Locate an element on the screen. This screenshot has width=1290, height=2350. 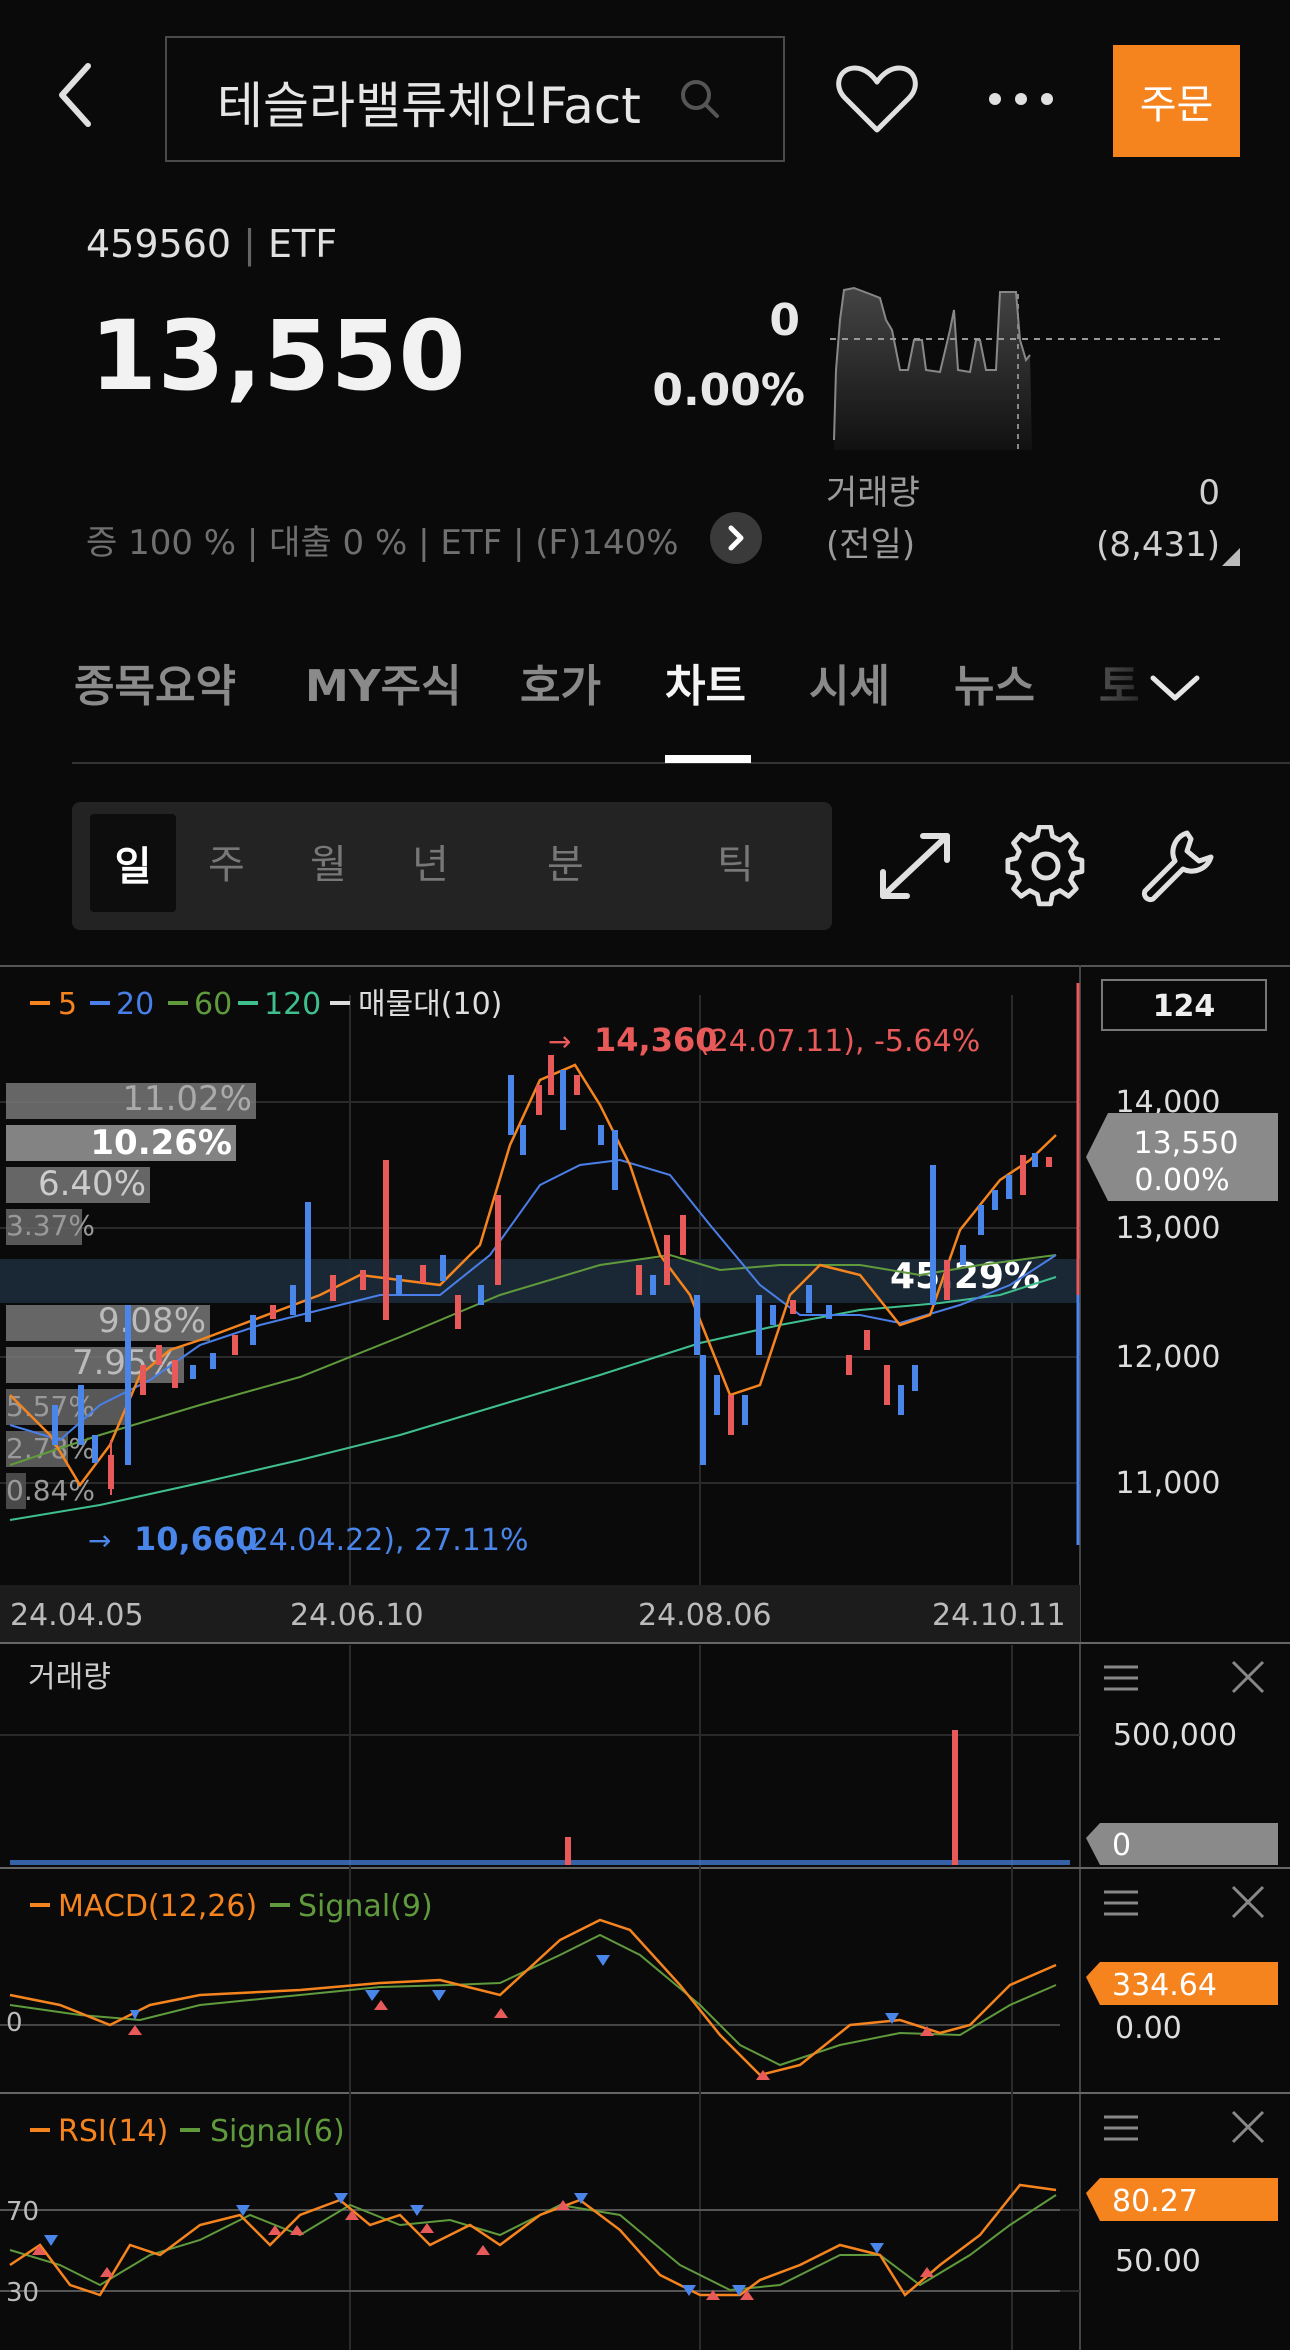
volume-prev-label: (전일) is located at coordinates (871, 545).